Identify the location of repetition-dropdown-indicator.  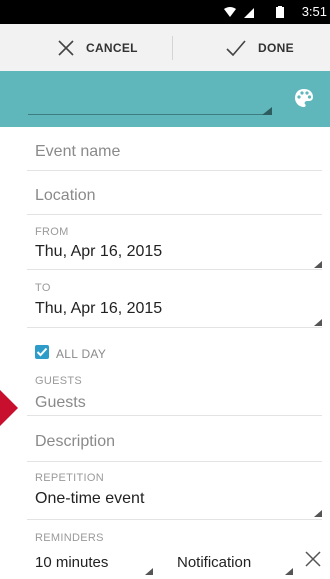
(318, 513).